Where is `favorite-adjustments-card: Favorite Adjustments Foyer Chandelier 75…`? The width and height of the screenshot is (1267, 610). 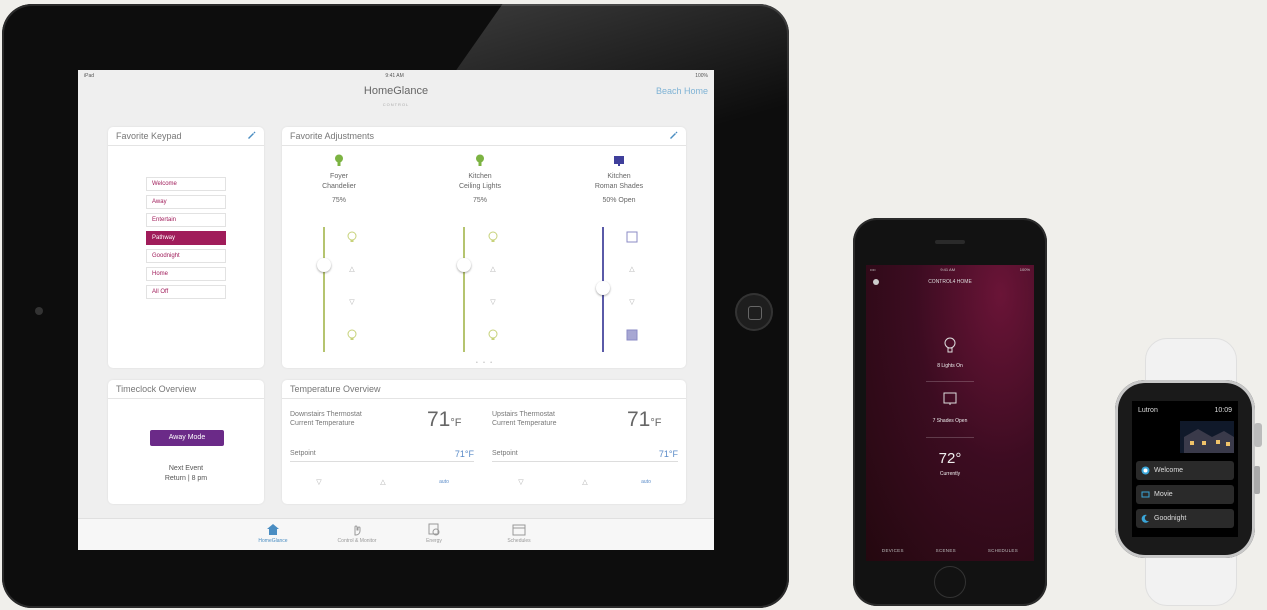
favorite-adjustments-card: Favorite Adjustments Foyer Chandelier 75… is located at coordinates (484, 247).